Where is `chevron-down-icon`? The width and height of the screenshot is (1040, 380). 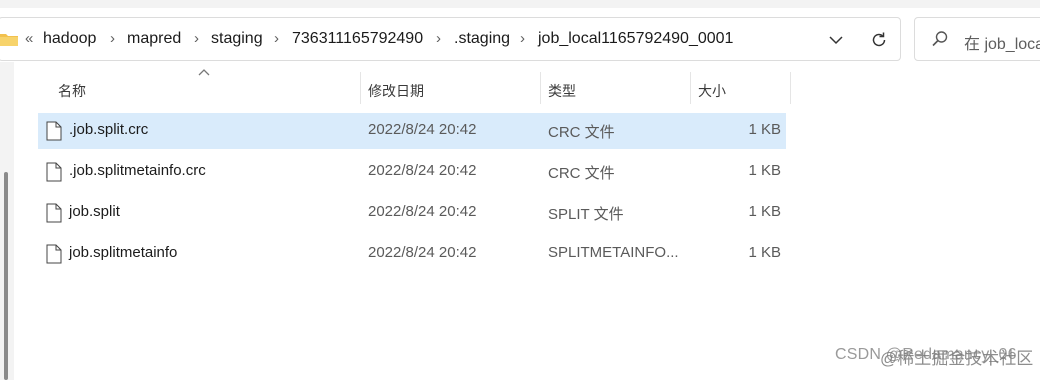 chevron-down-icon is located at coordinates (836, 40).